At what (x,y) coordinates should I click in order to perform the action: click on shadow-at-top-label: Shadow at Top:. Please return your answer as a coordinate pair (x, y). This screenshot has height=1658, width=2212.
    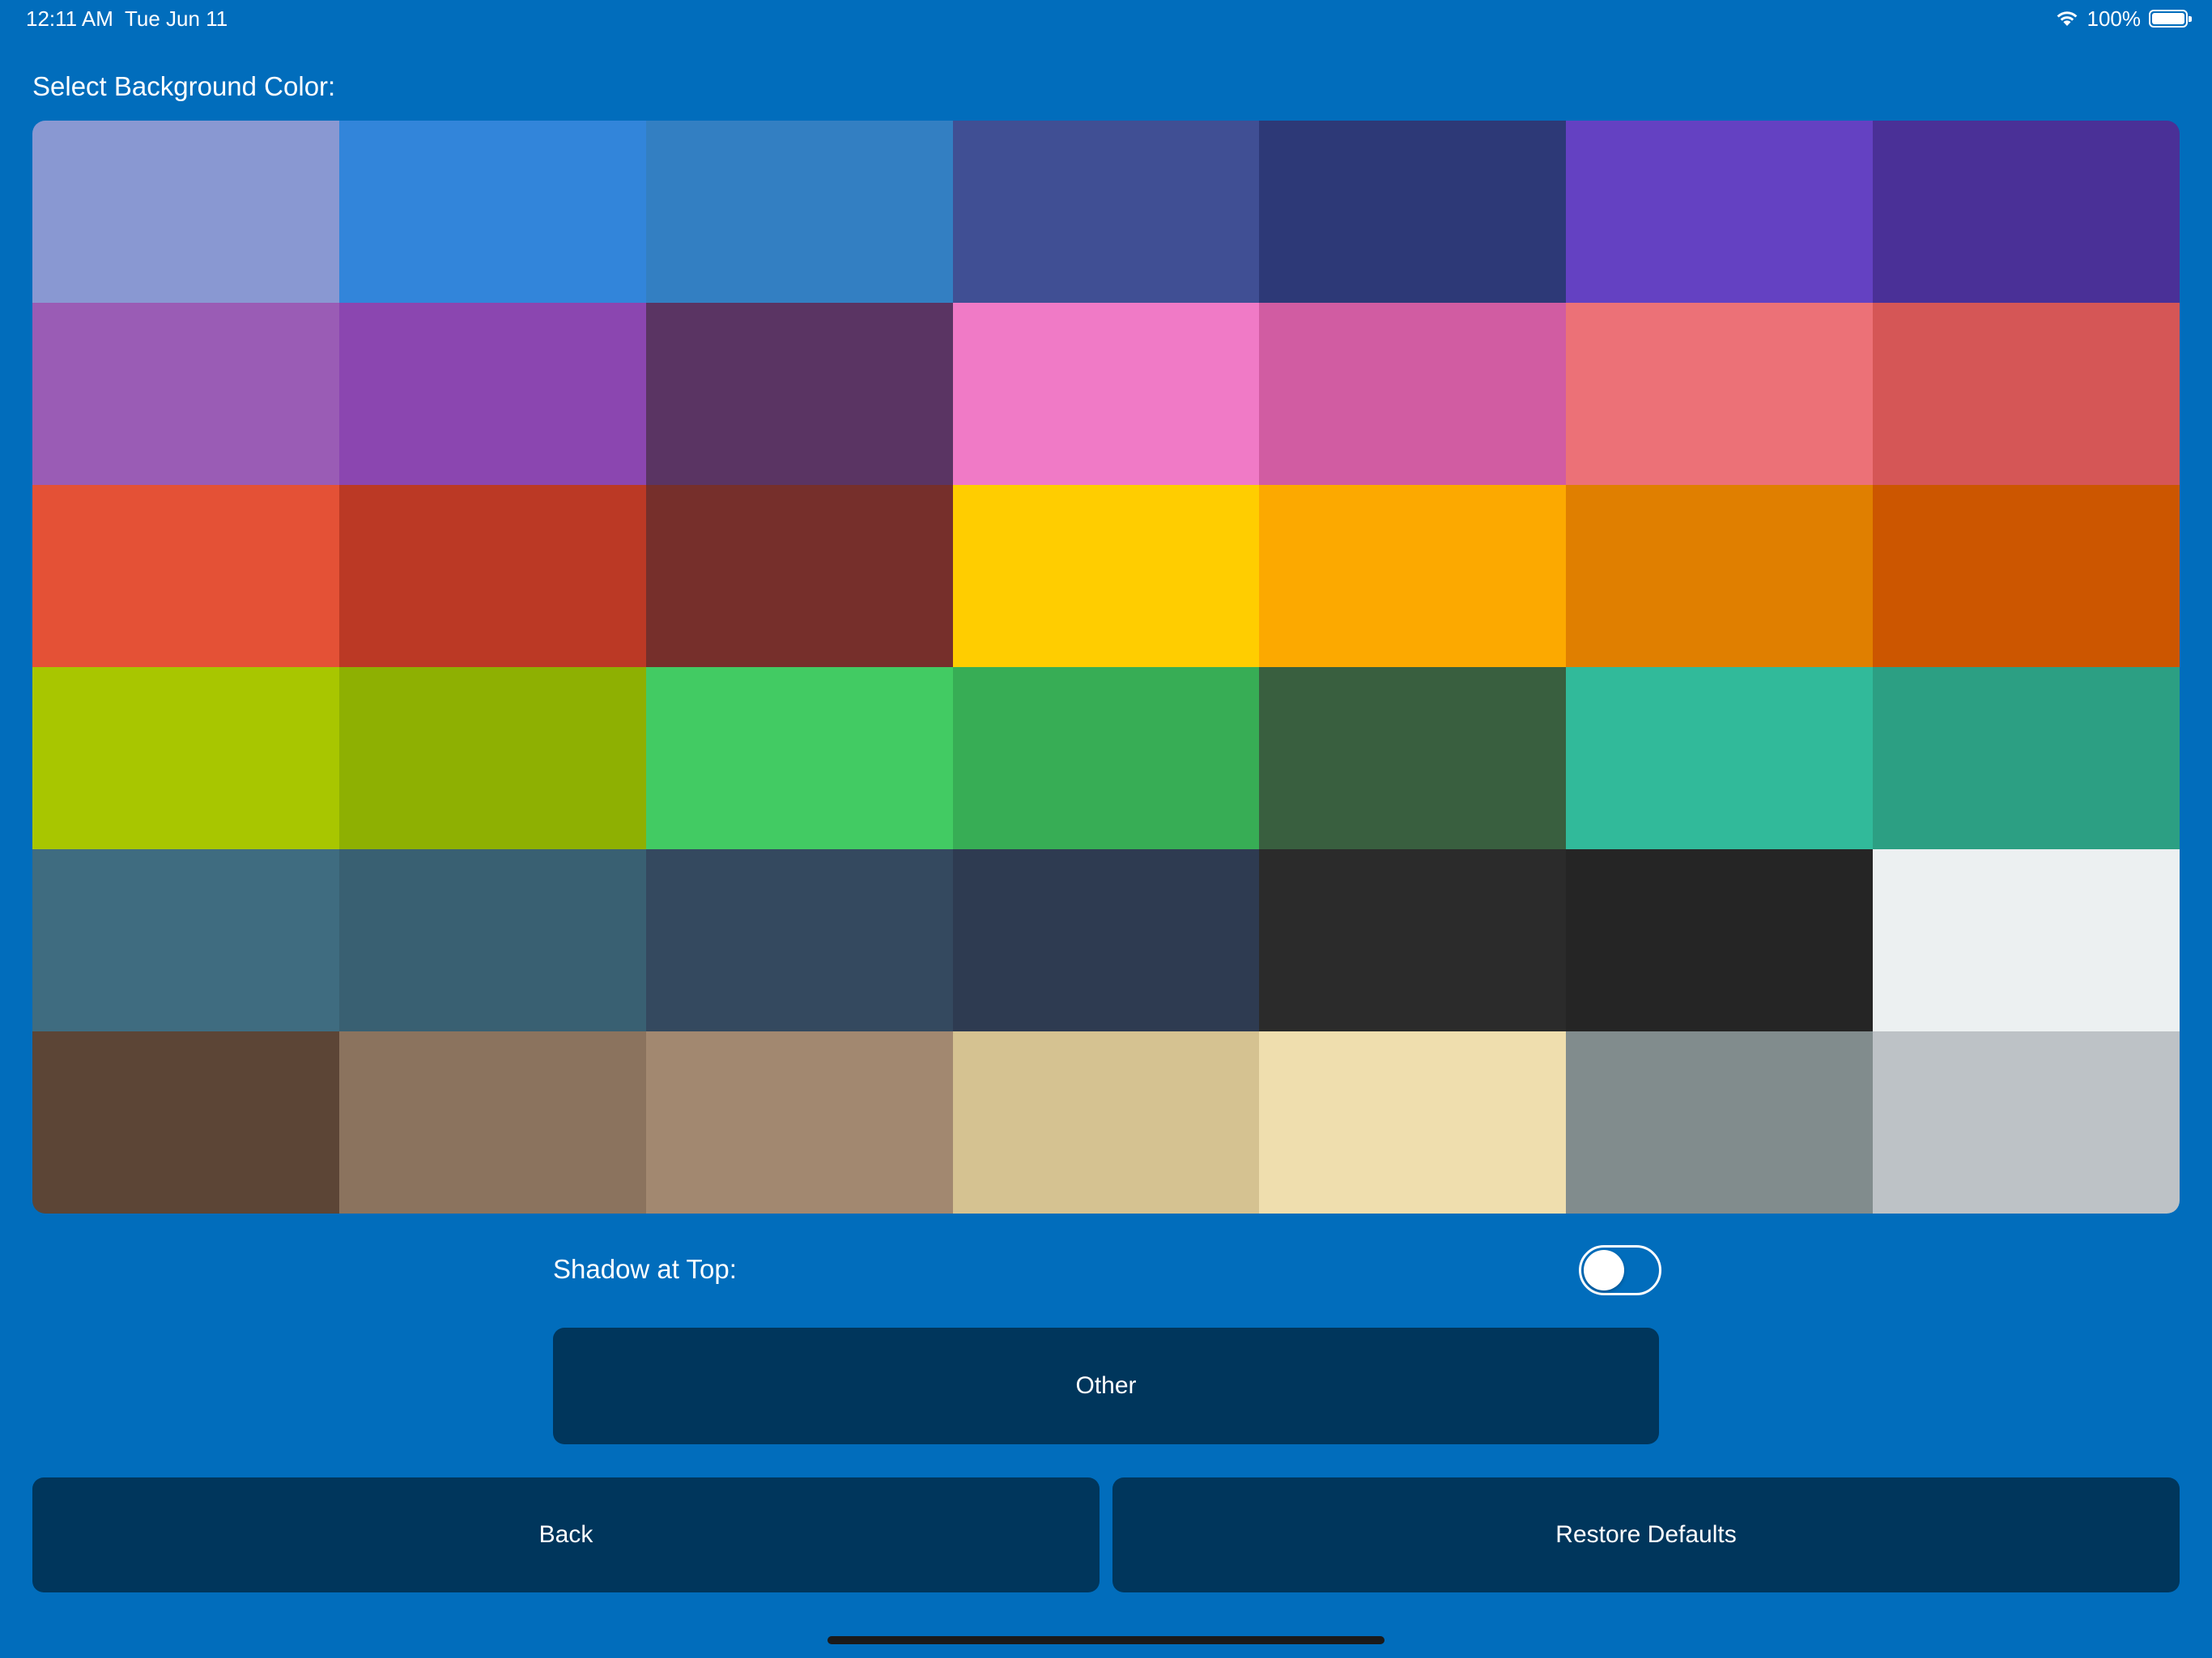
    Looking at the image, I should click on (645, 1269).